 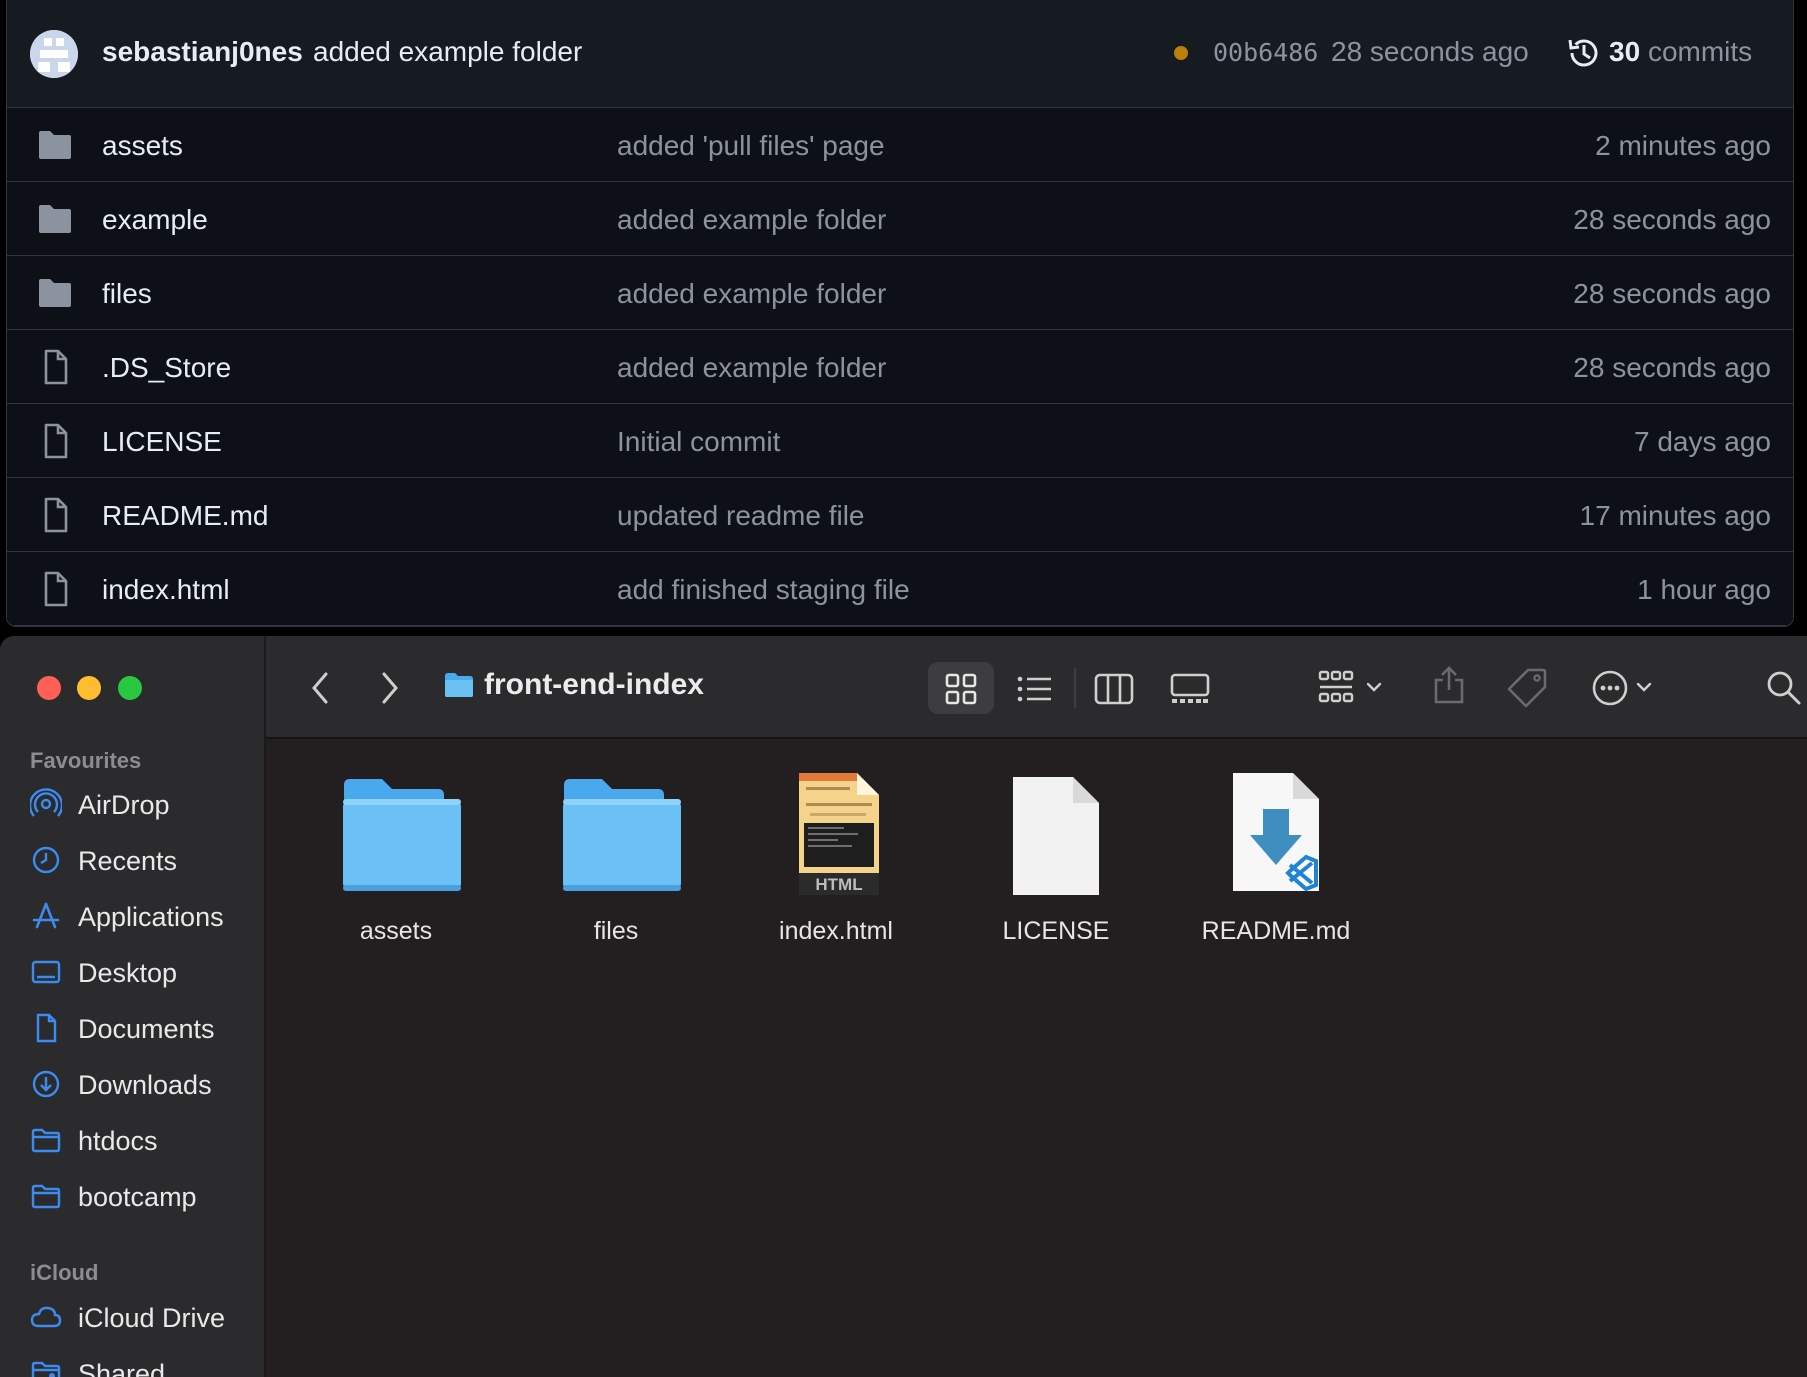 What do you see at coordinates (1683, 145) in the screenshot?
I see `file-commit-age: 2 minutes ago` at bounding box center [1683, 145].